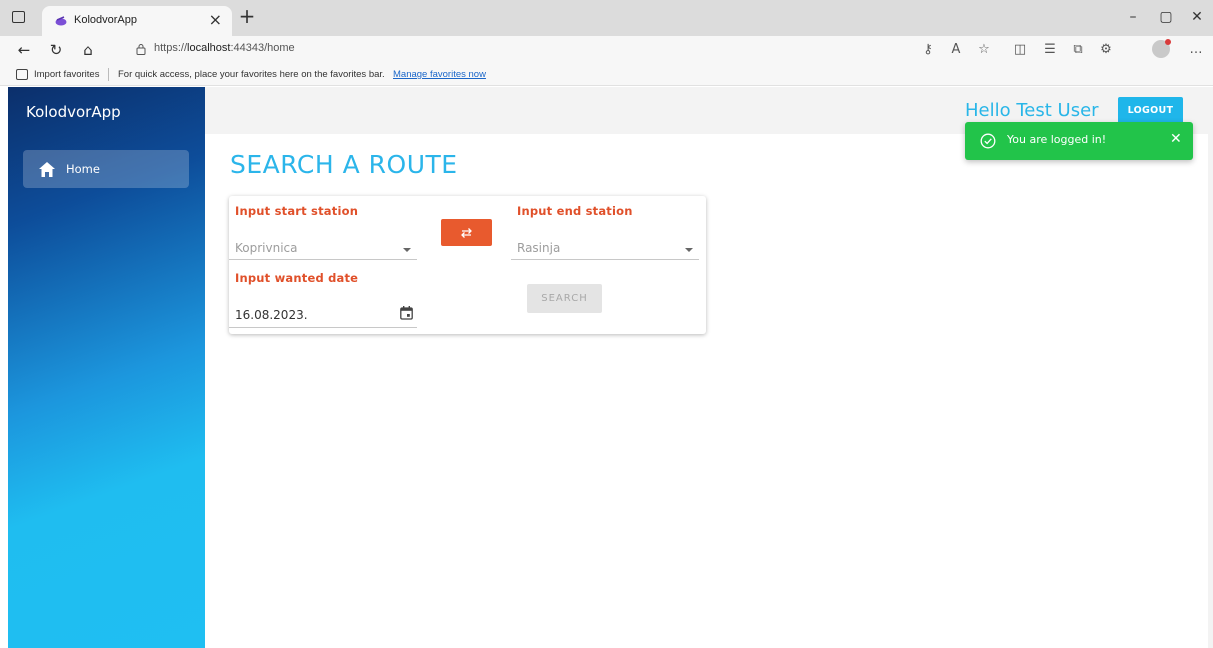 This screenshot has height=648, width=1213. I want to click on user-greeting: Hello Test User, so click(1032, 110).